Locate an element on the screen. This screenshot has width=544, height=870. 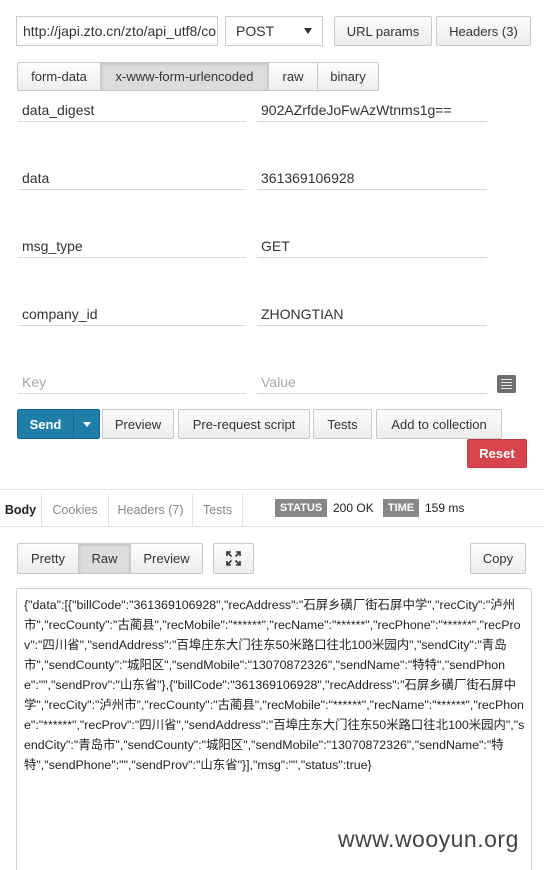
param-value-field: 902AZrfdeJoFwAzWtnms1g== is located at coordinates (372, 111).